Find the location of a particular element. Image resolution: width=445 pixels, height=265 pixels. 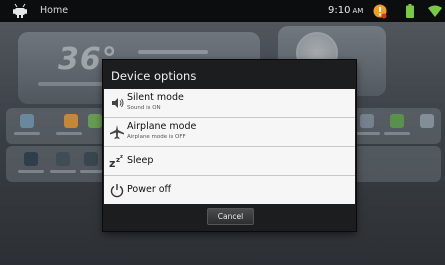

option-status: Airplane mode is OFF is located at coordinates (156, 137).